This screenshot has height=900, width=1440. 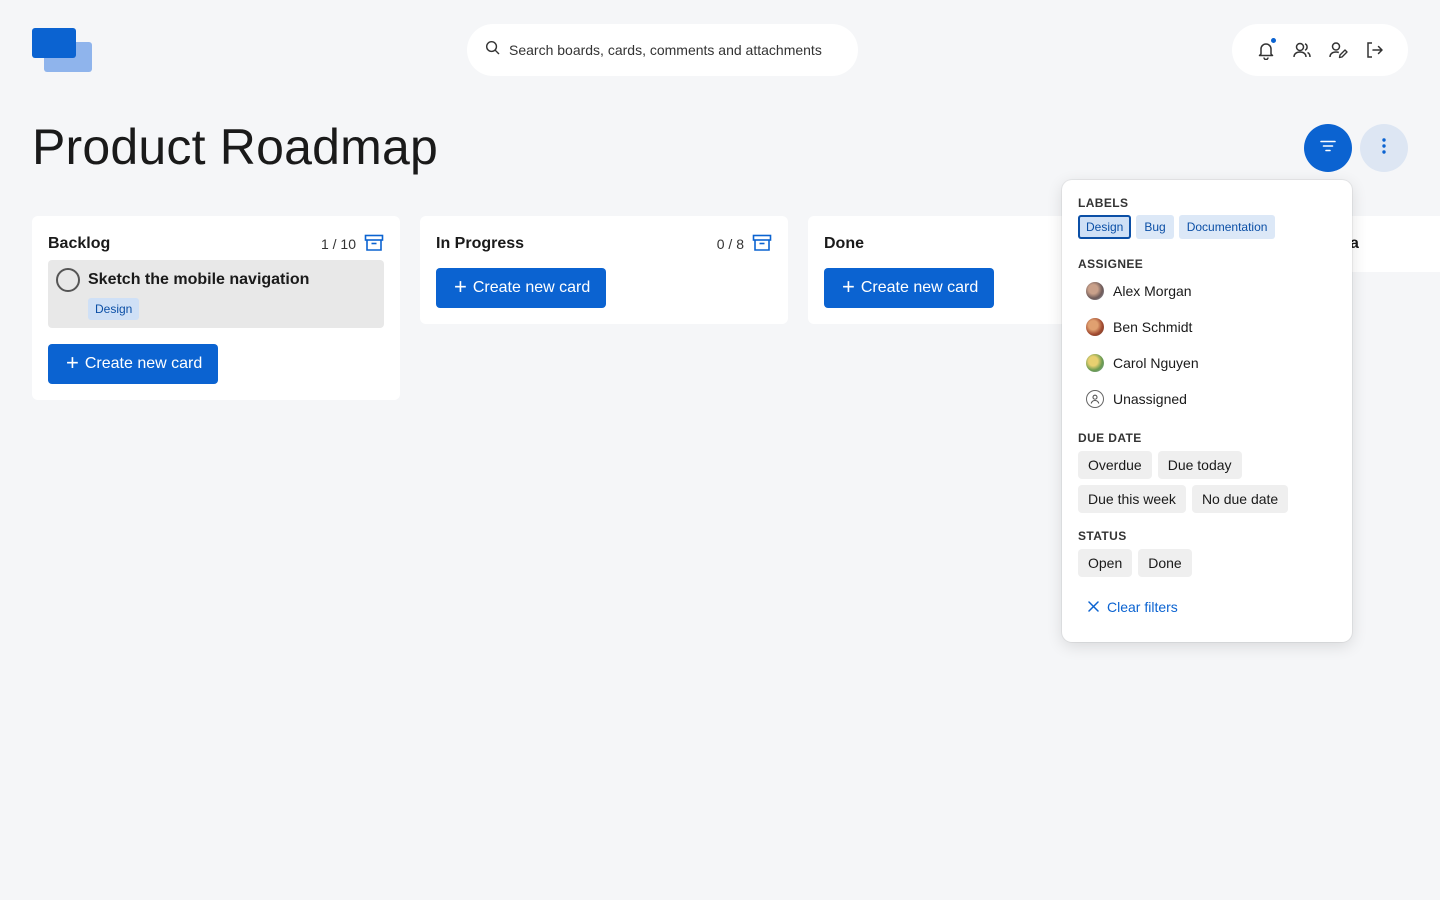 What do you see at coordinates (1207, 607) in the screenshot?
I see `clear-filters-button: Clear filters` at bounding box center [1207, 607].